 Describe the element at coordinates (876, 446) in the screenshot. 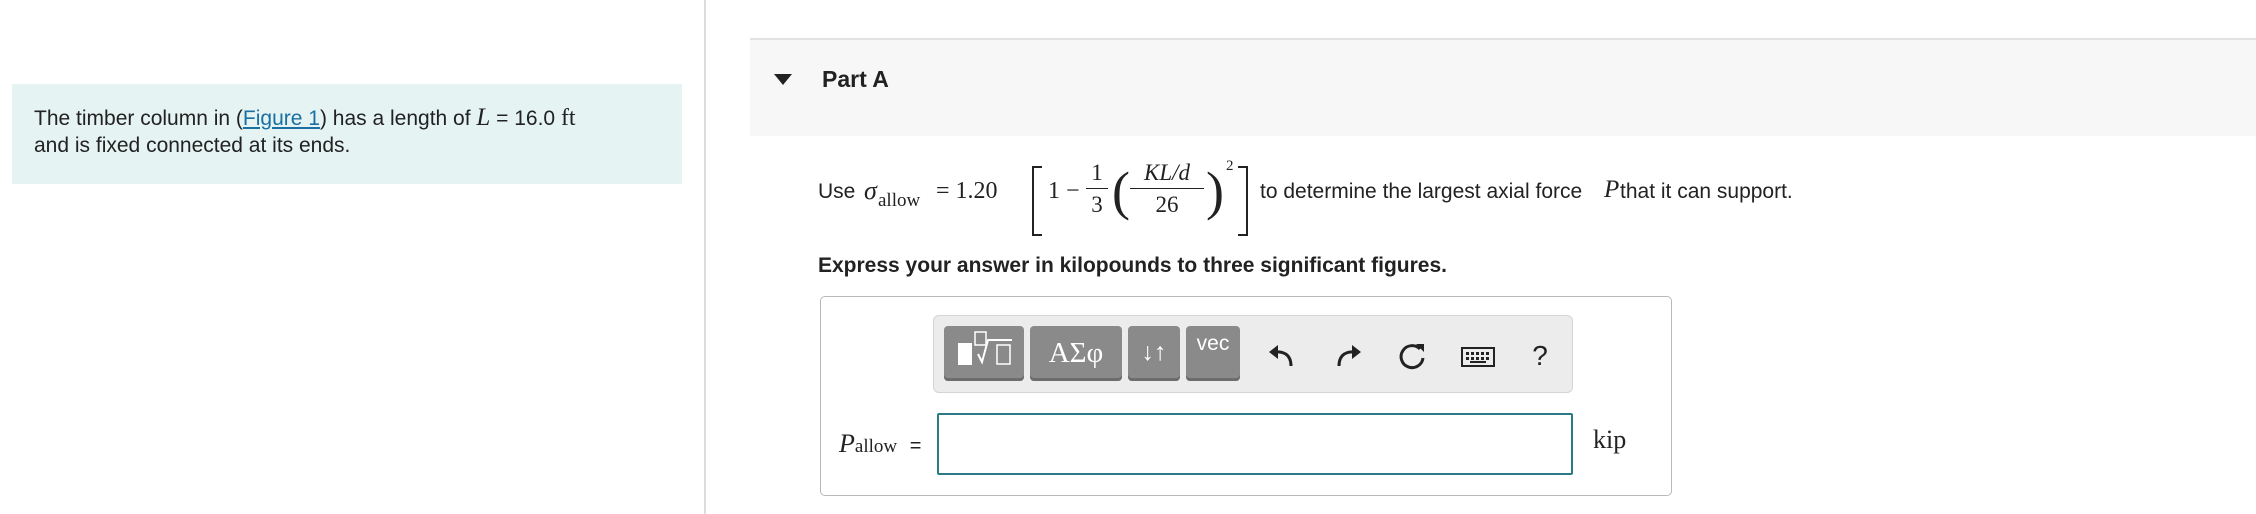

I see `answer-subscript: allow` at that location.